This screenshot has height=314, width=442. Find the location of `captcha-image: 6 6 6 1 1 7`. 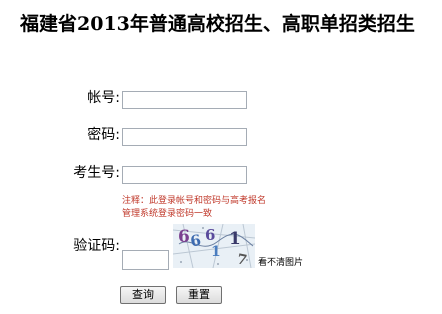

captcha-image: 6 6 6 1 1 7 is located at coordinates (214, 246).